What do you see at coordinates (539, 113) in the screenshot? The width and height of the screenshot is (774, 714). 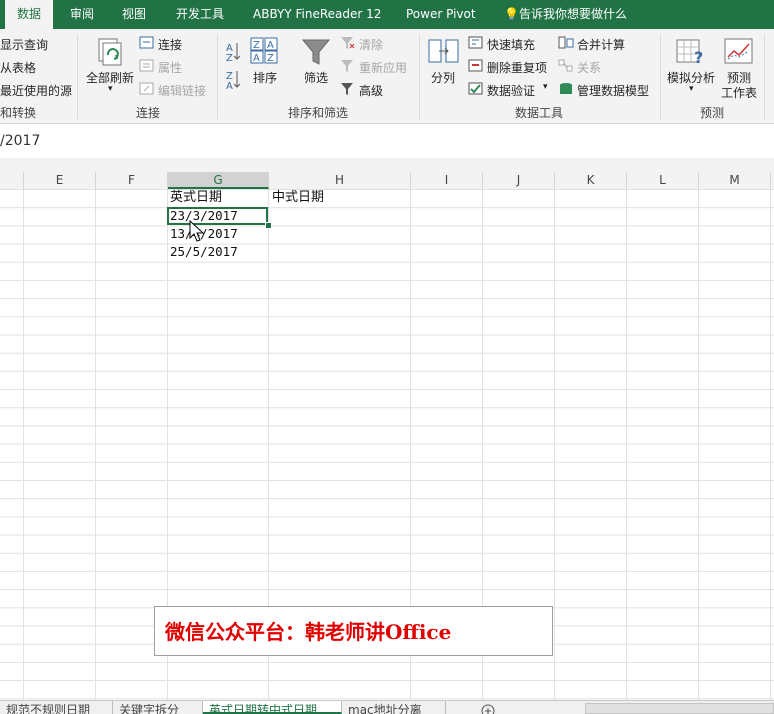 I see `group-data-tools: 数据工具` at bounding box center [539, 113].